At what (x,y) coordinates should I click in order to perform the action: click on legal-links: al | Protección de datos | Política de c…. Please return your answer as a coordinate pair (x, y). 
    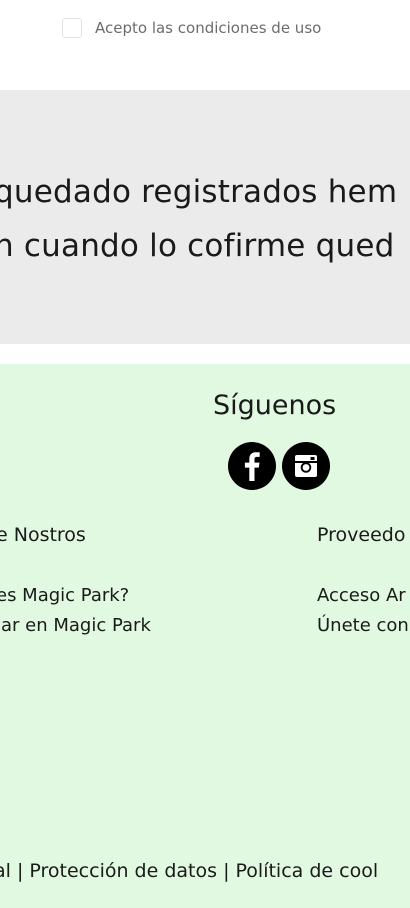
    Looking at the image, I should click on (189, 871).